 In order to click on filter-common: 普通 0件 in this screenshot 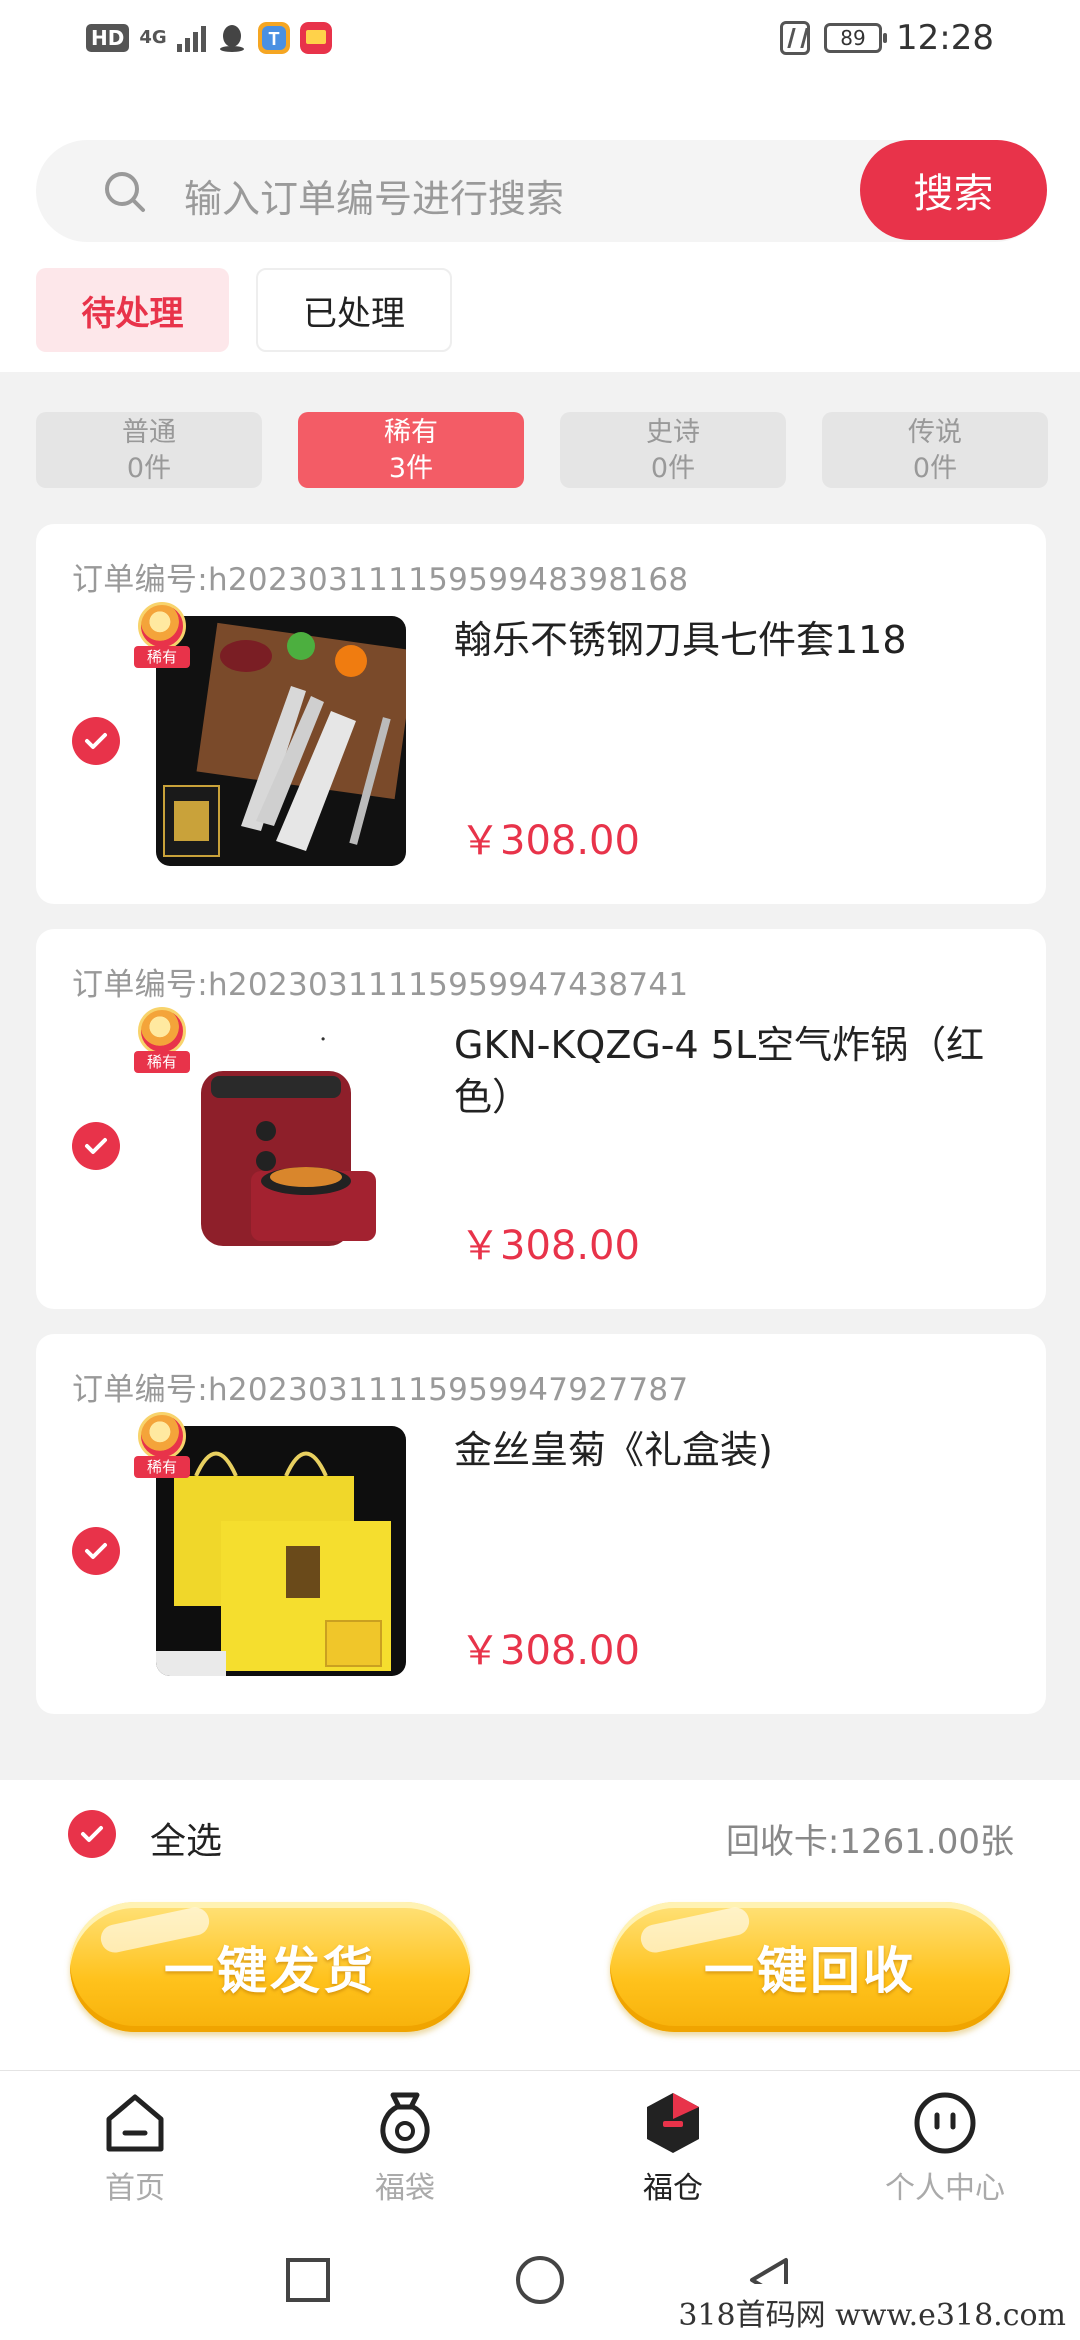, I will do `click(149, 450)`.